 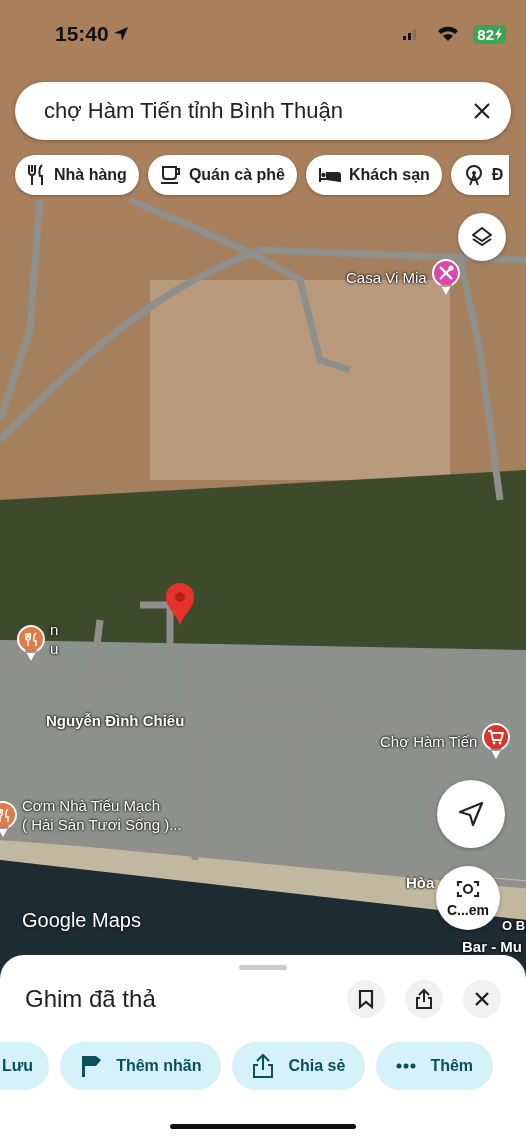 What do you see at coordinates (54, 639) in the screenshot?
I see `place-label: n u` at bounding box center [54, 639].